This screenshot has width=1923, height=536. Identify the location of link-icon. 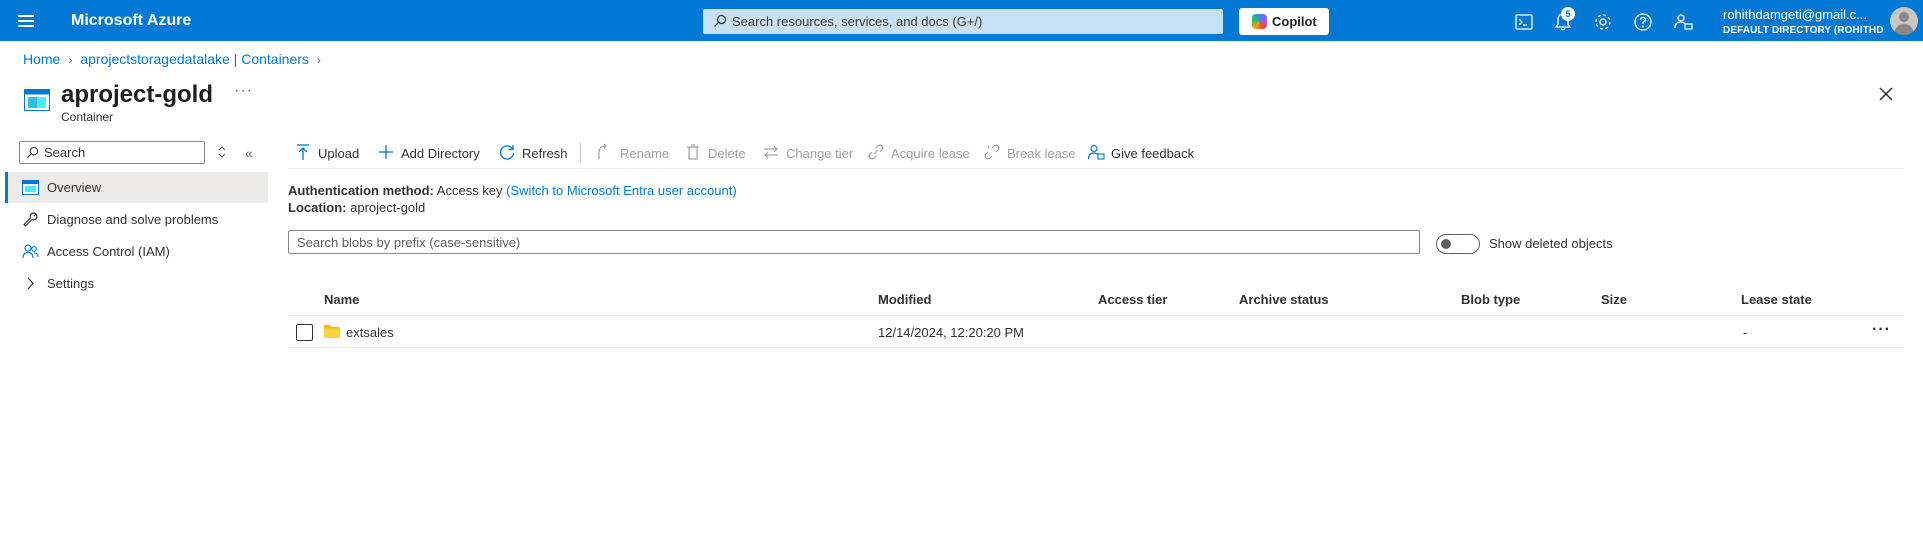
(876, 152).